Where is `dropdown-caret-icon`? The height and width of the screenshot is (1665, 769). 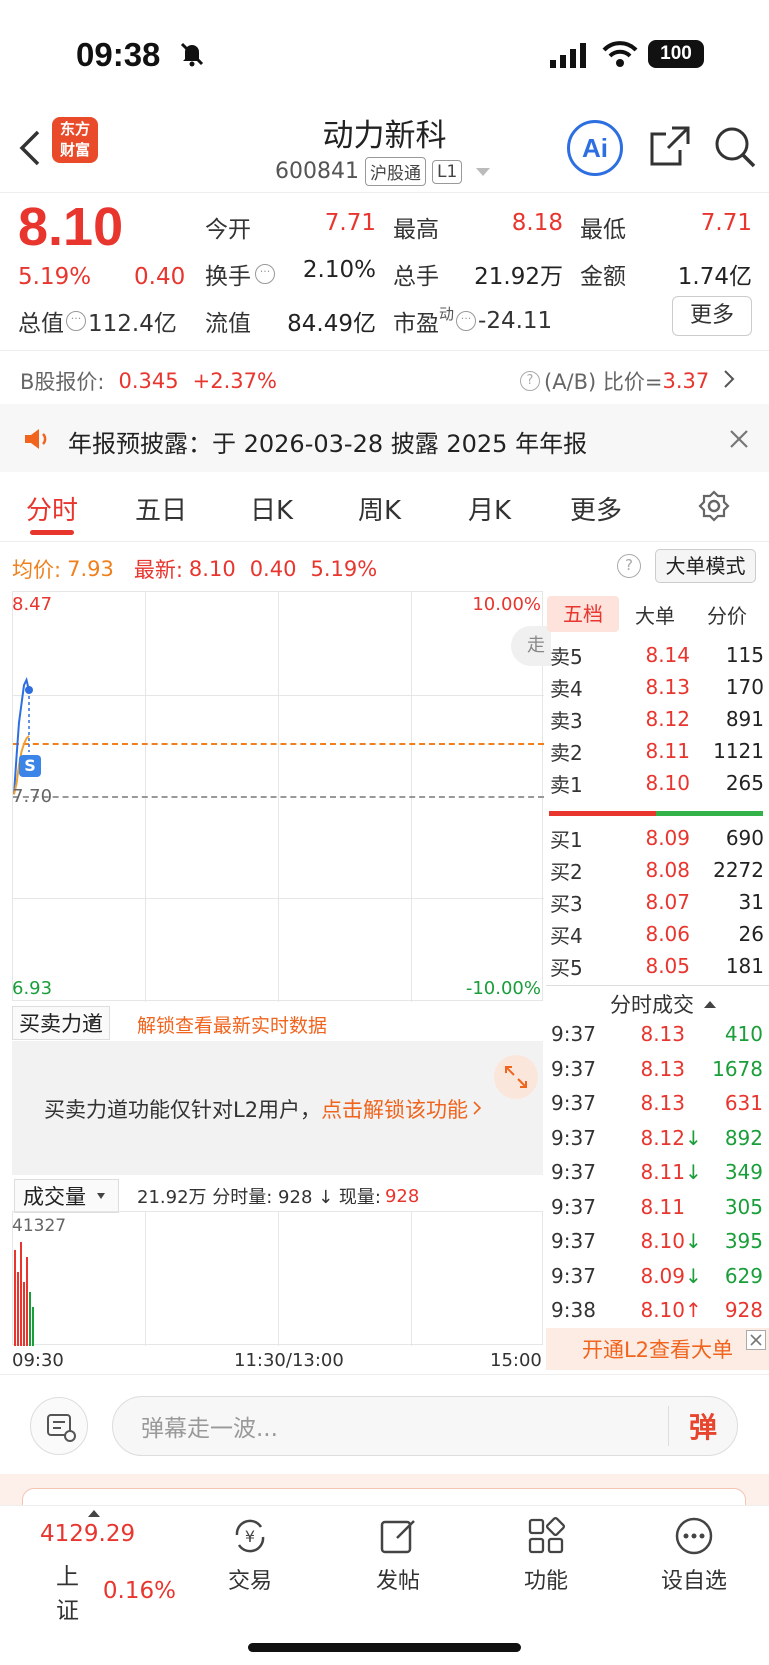
dropdown-caret-icon is located at coordinates (483, 171).